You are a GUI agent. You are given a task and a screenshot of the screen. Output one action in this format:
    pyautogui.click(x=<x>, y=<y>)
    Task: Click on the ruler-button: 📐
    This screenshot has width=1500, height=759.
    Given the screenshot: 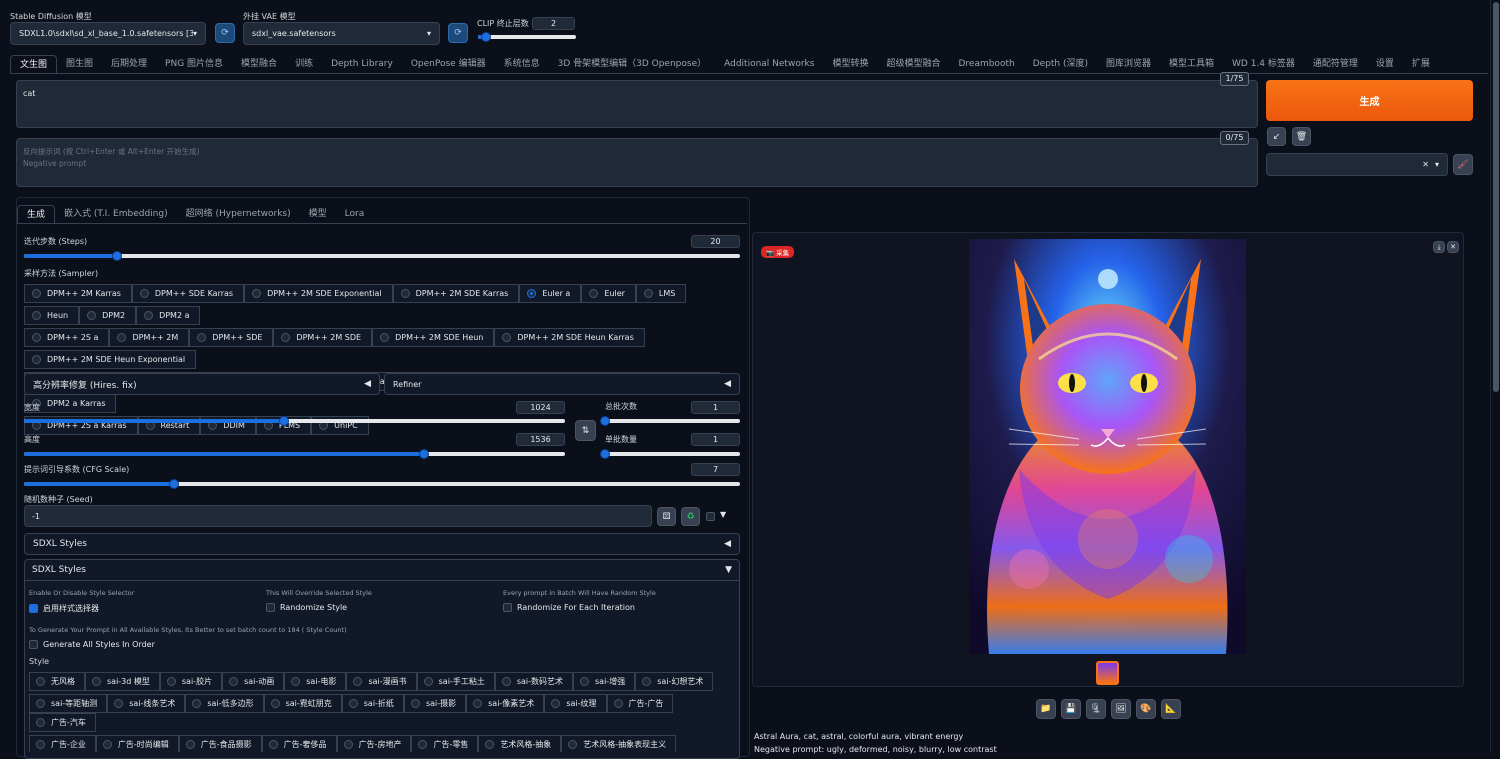 What is the action you would take?
    pyautogui.click(x=1171, y=709)
    